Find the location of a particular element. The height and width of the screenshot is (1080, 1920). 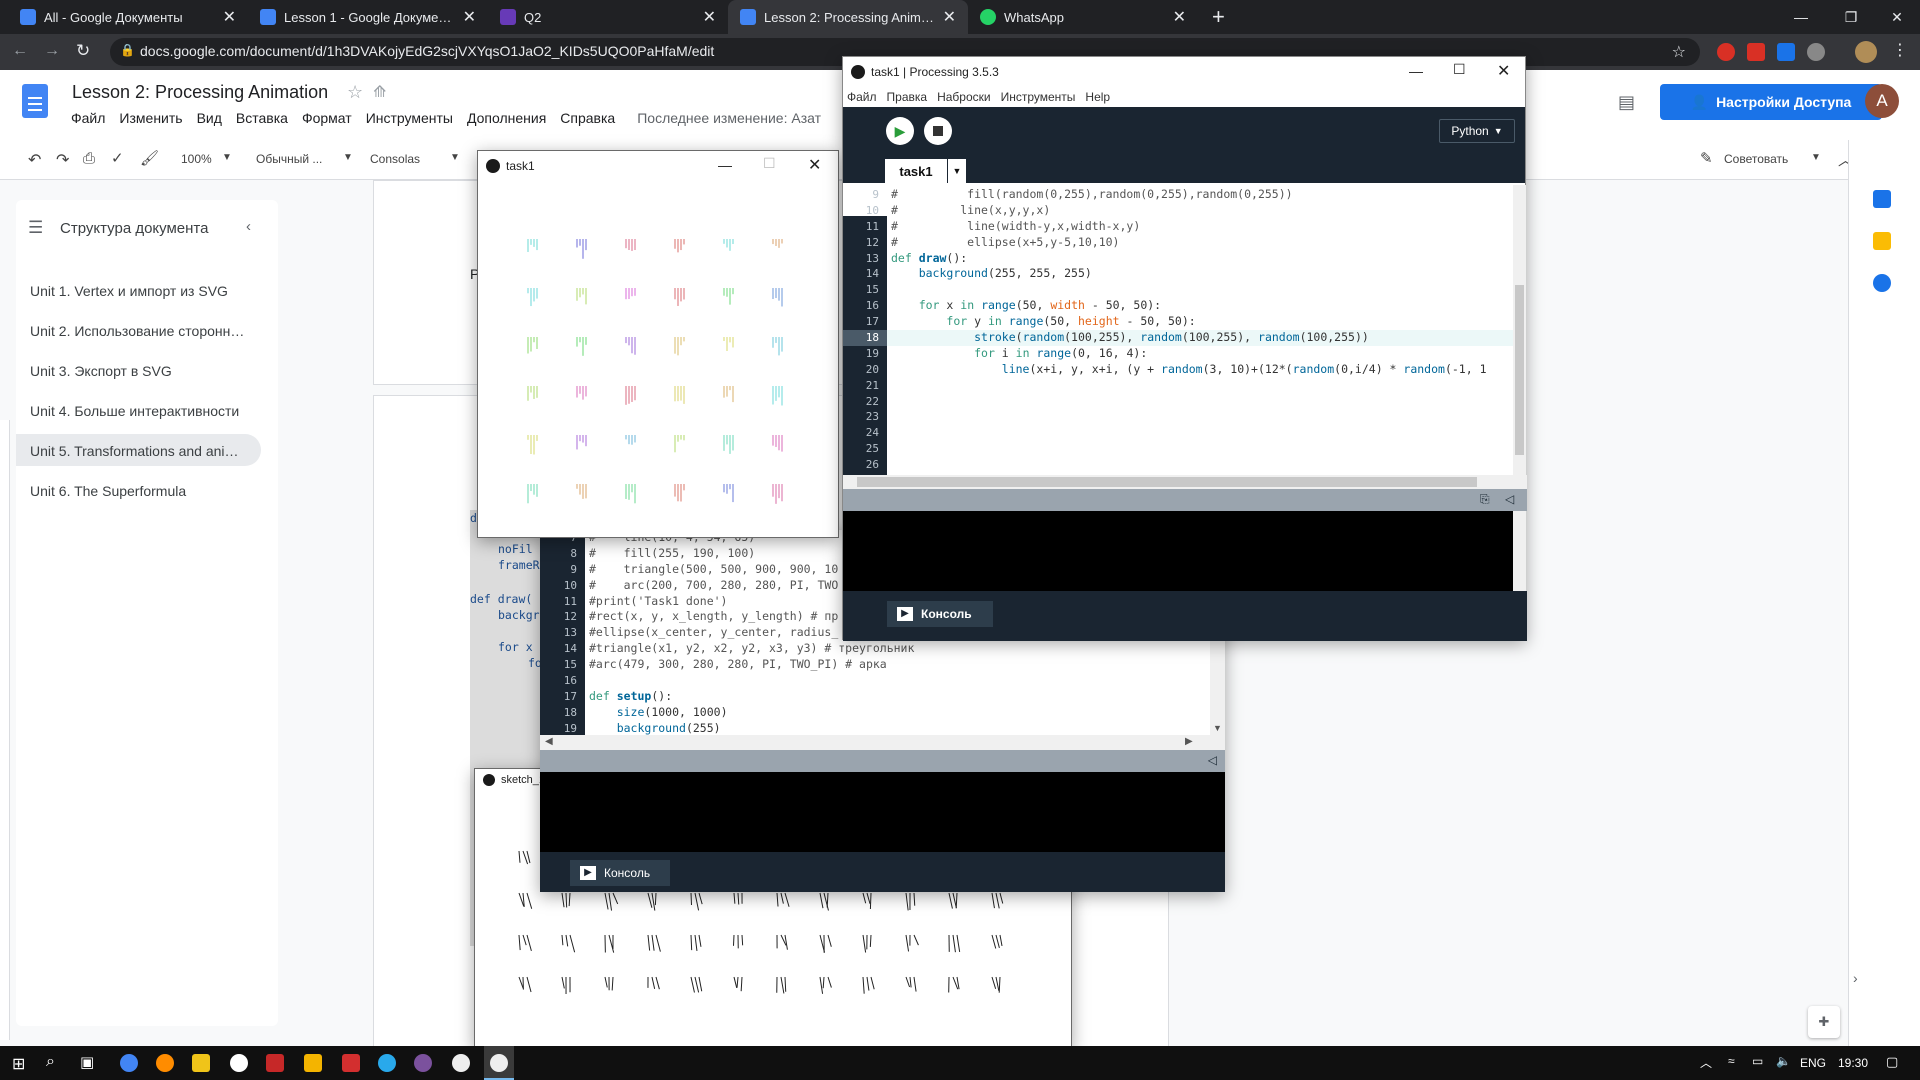

file-explorer-icon is located at coordinates (201, 1063).